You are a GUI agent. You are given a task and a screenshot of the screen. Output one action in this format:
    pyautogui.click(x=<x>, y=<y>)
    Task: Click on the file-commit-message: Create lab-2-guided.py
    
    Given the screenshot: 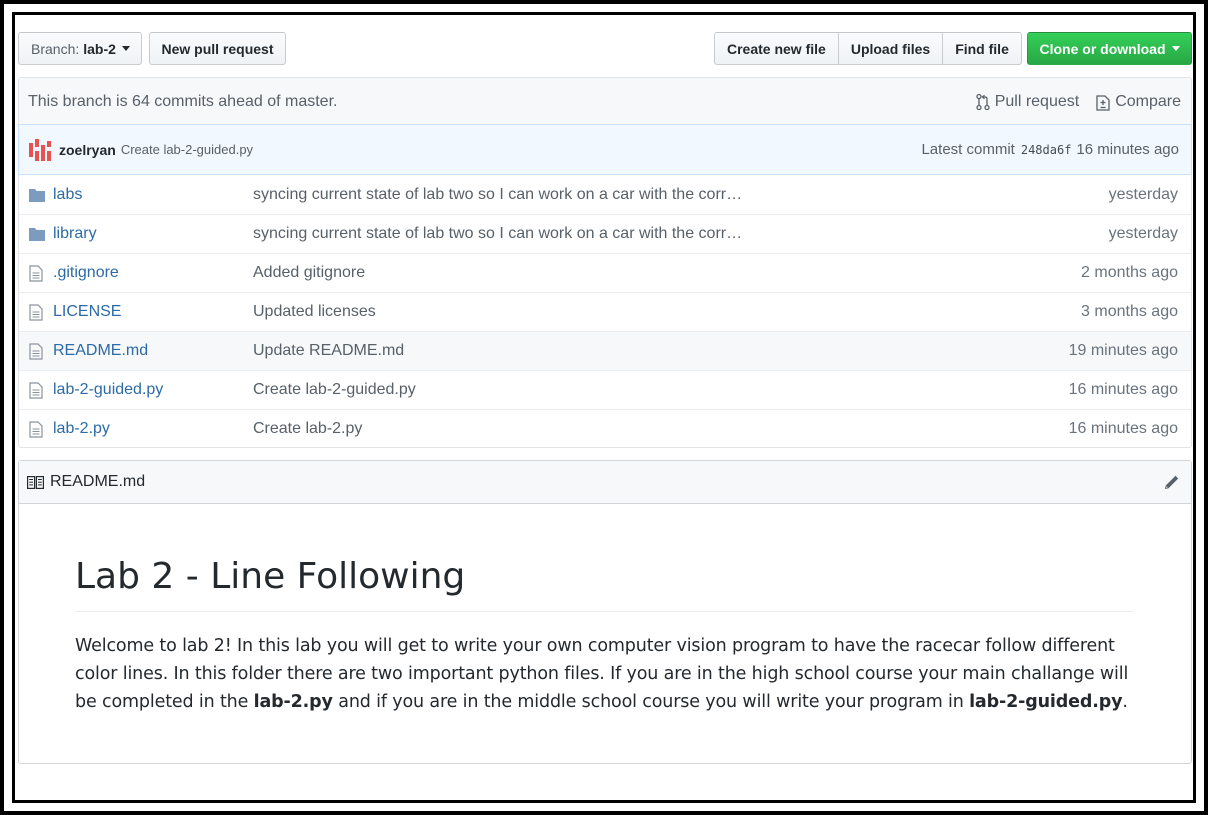 What is the action you would take?
    pyautogui.click(x=533, y=390)
    